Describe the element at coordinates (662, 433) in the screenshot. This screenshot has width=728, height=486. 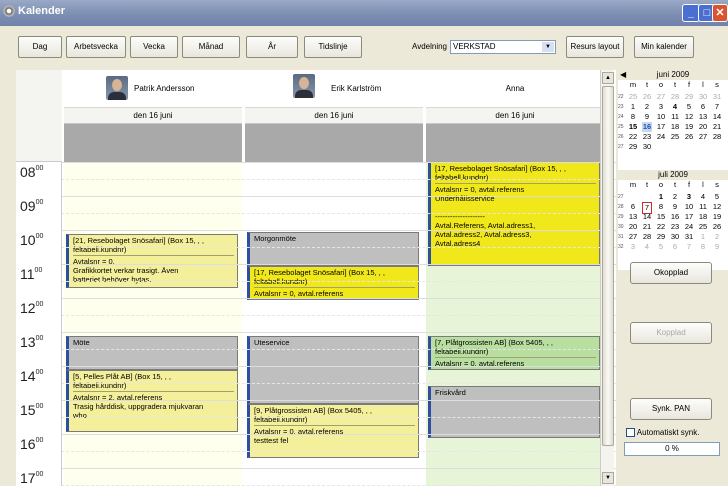
I see `auto-sync-checkbox: Automatiskt synk.` at that location.